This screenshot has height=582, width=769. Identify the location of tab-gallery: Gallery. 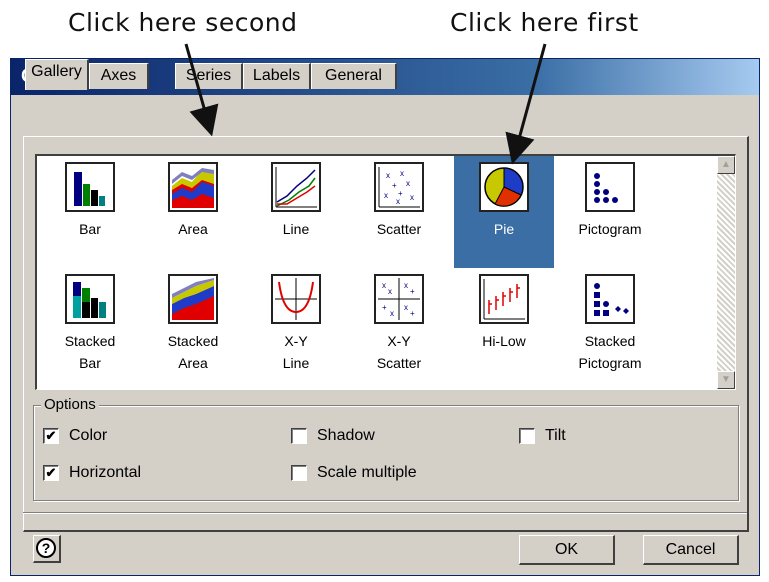
(57, 74).